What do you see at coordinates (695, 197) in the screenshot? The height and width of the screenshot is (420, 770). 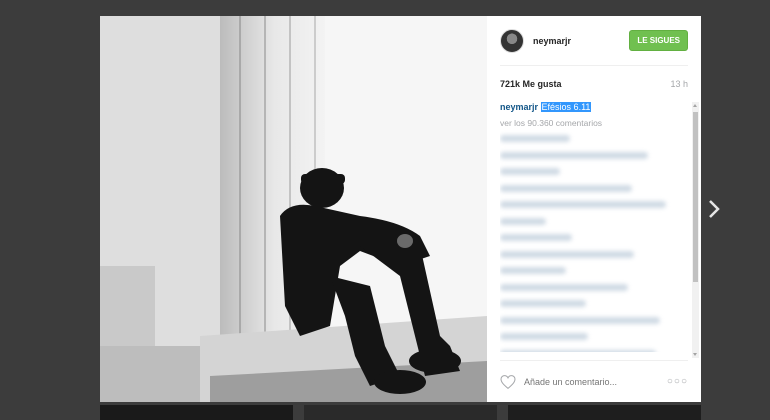 I see `scroll-thumb` at bounding box center [695, 197].